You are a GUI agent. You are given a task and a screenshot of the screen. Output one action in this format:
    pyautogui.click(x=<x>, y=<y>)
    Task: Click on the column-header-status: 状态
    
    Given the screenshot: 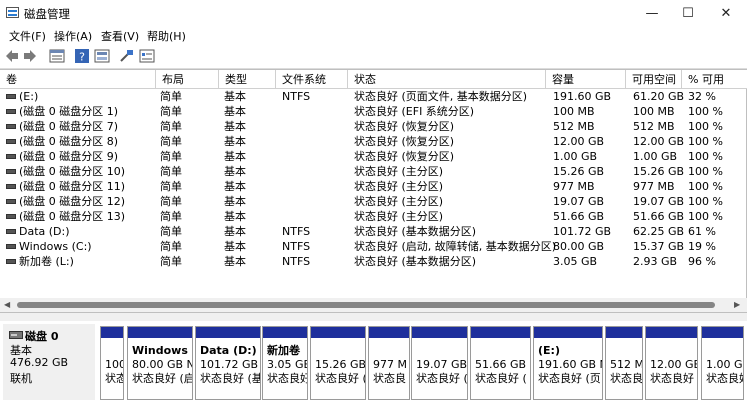 What is the action you would take?
    pyautogui.click(x=447, y=79)
    